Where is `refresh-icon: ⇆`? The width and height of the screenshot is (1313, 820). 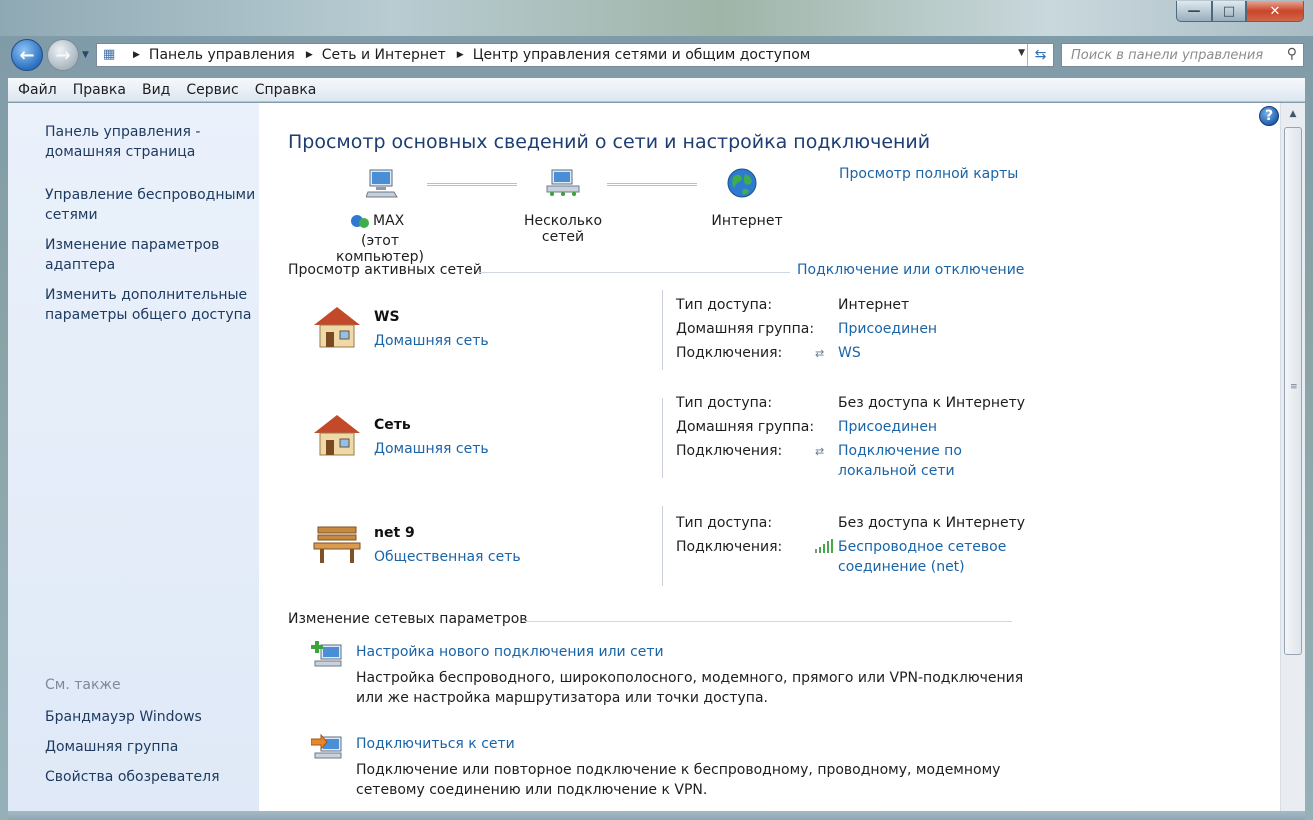
refresh-icon: ⇆ is located at coordinates (1040, 55).